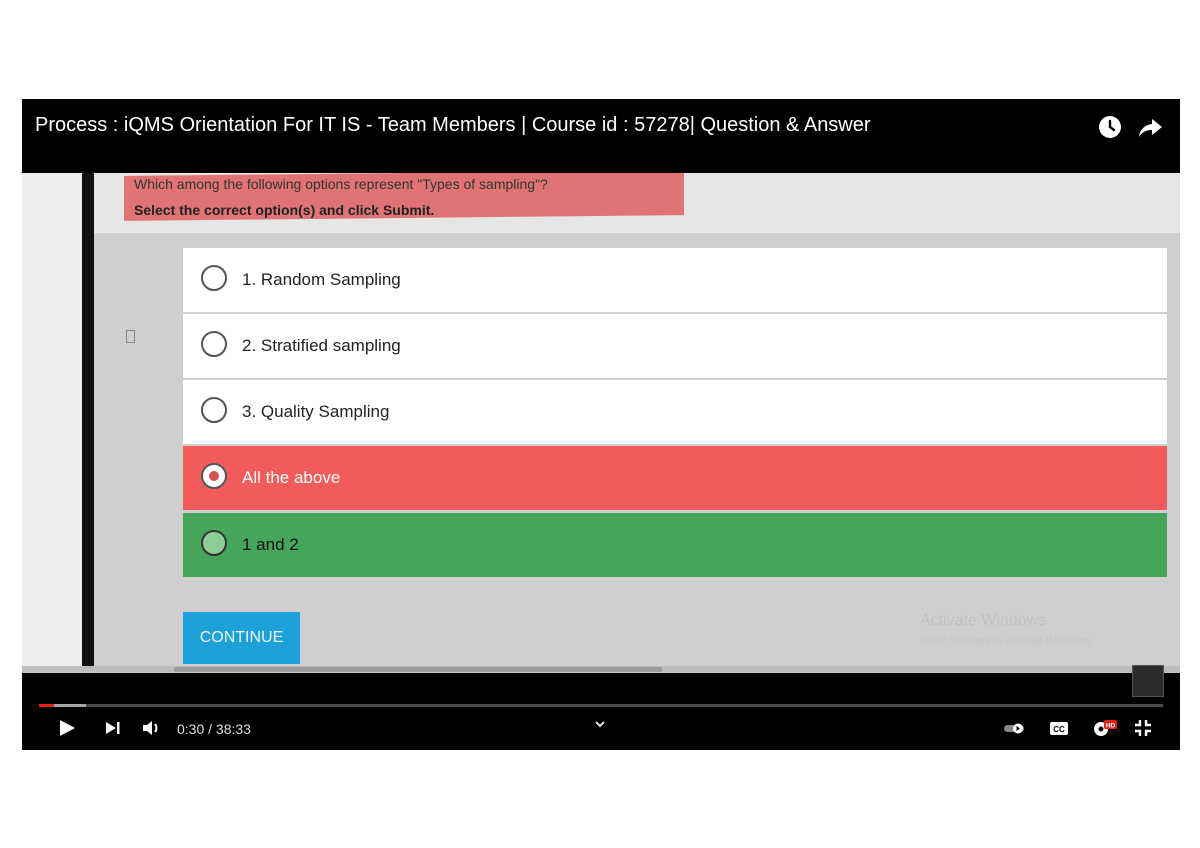  I want to click on activate-windows-title: Activate Windows, so click(983, 620).